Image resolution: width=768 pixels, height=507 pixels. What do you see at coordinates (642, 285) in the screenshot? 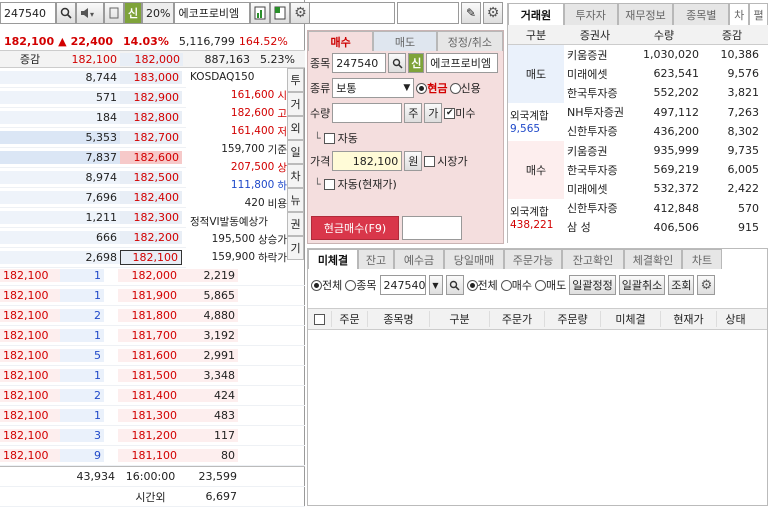
I see `batch-cancel-button: 일괄취소` at bounding box center [642, 285].